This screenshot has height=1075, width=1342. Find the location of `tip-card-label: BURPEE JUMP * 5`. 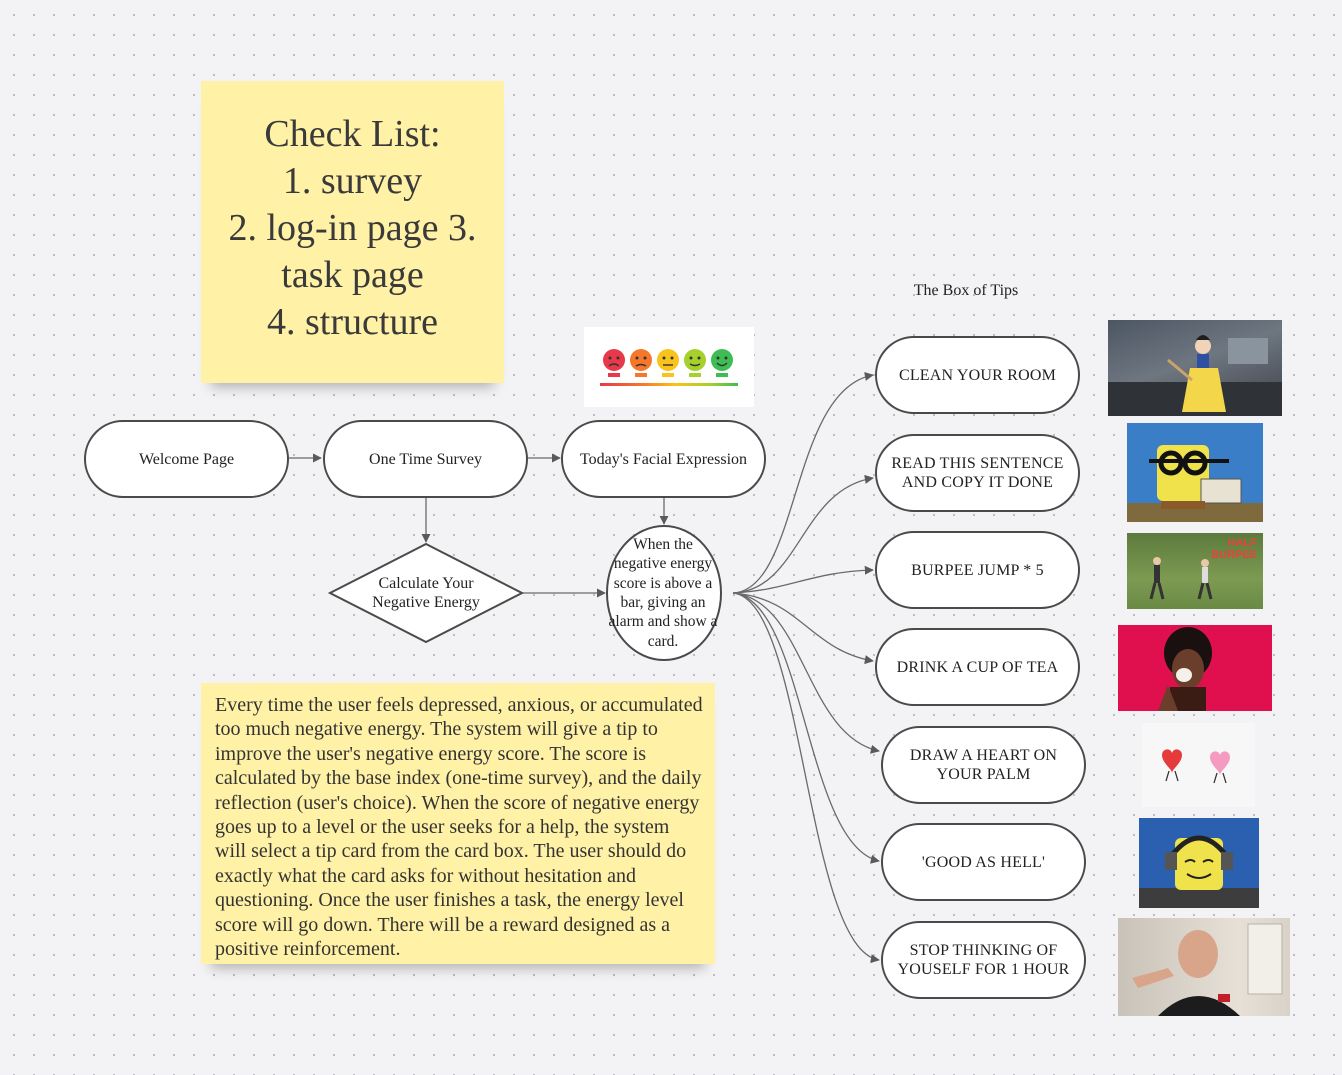

tip-card-label: BURPEE JUMP * 5 is located at coordinates (977, 570).